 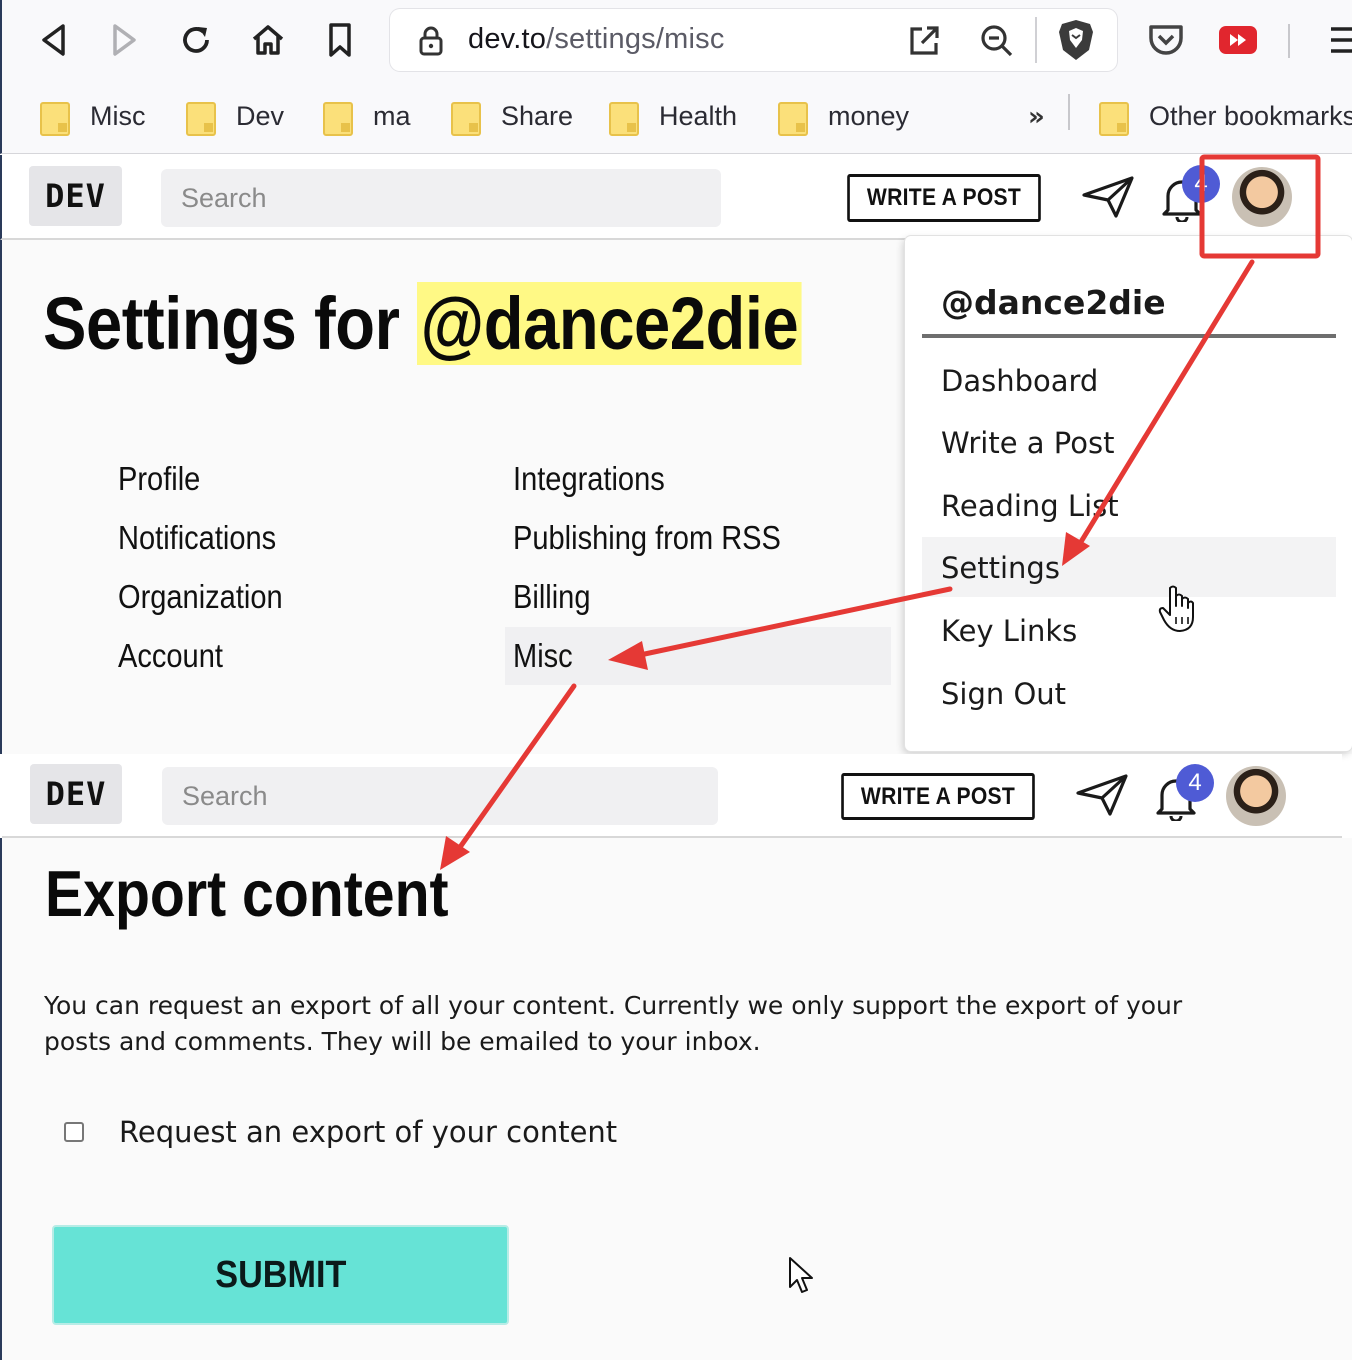 I want to click on dropdown-divider, so click(x=1129, y=336).